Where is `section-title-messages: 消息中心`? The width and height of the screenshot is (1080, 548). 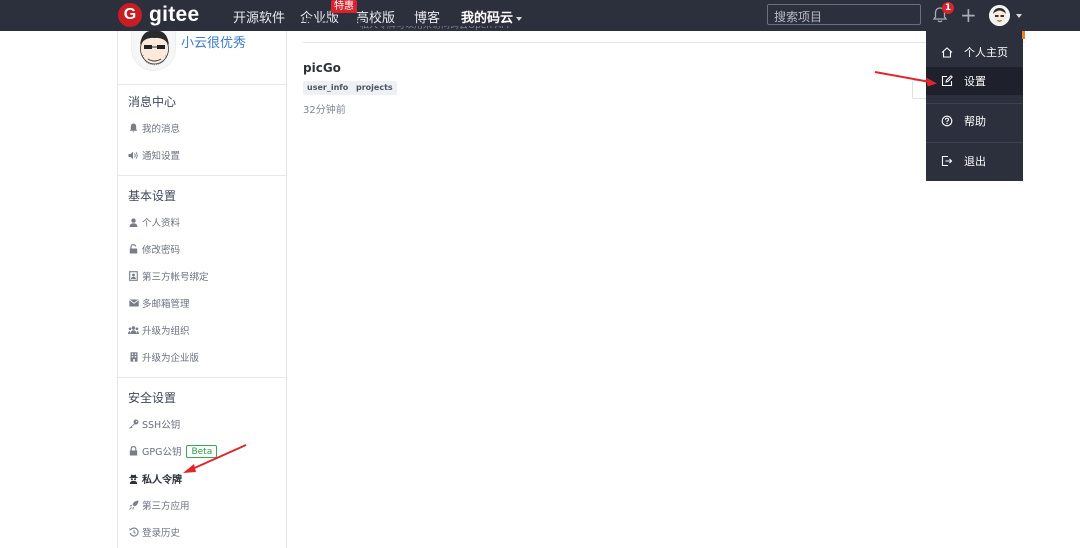 section-title-messages: 消息中心 is located at coordinates (152, 102).